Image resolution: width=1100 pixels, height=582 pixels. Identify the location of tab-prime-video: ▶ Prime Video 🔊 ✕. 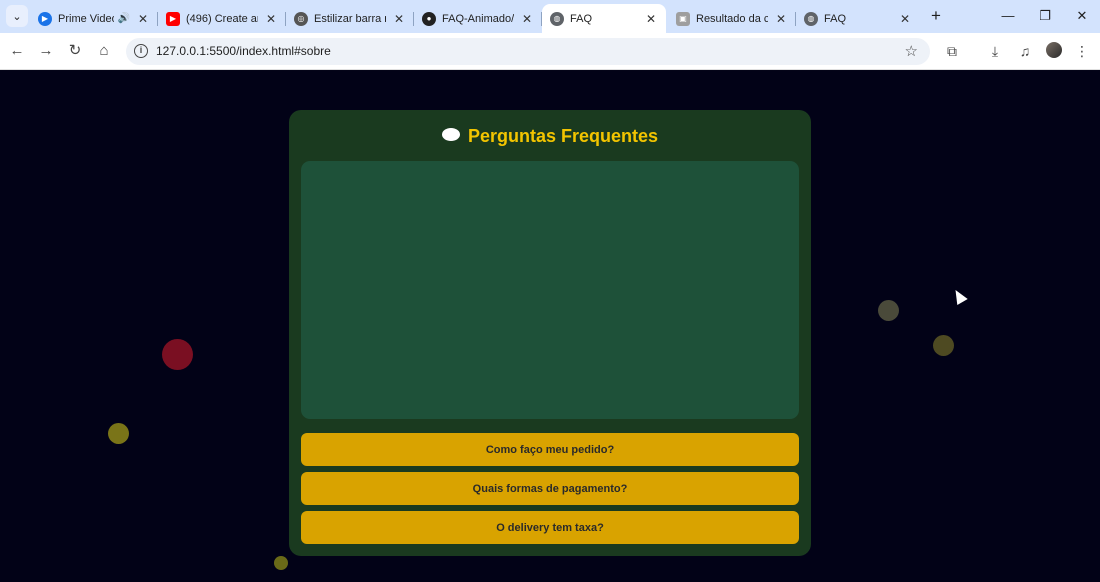
(94, 18).